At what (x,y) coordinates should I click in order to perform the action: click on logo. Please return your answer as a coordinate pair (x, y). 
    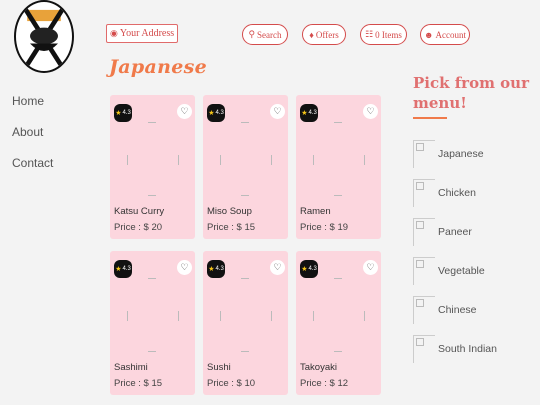
    Looking at the image, I should click on (45, 37).